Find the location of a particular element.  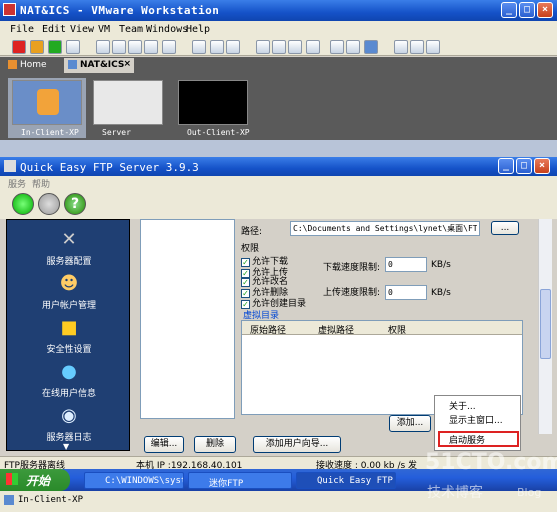

close-button: × is located at coordinates (545, 10).